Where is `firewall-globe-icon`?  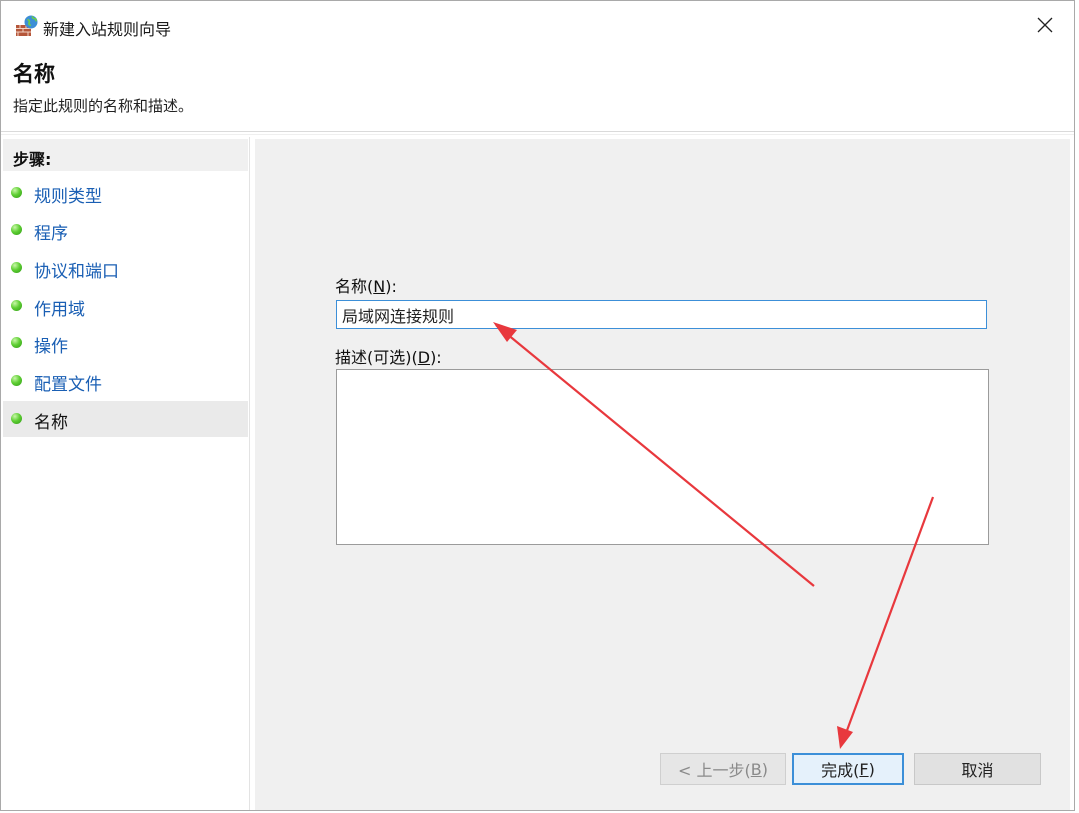
firewall-globe-icon is located at coordinates (27, 26).